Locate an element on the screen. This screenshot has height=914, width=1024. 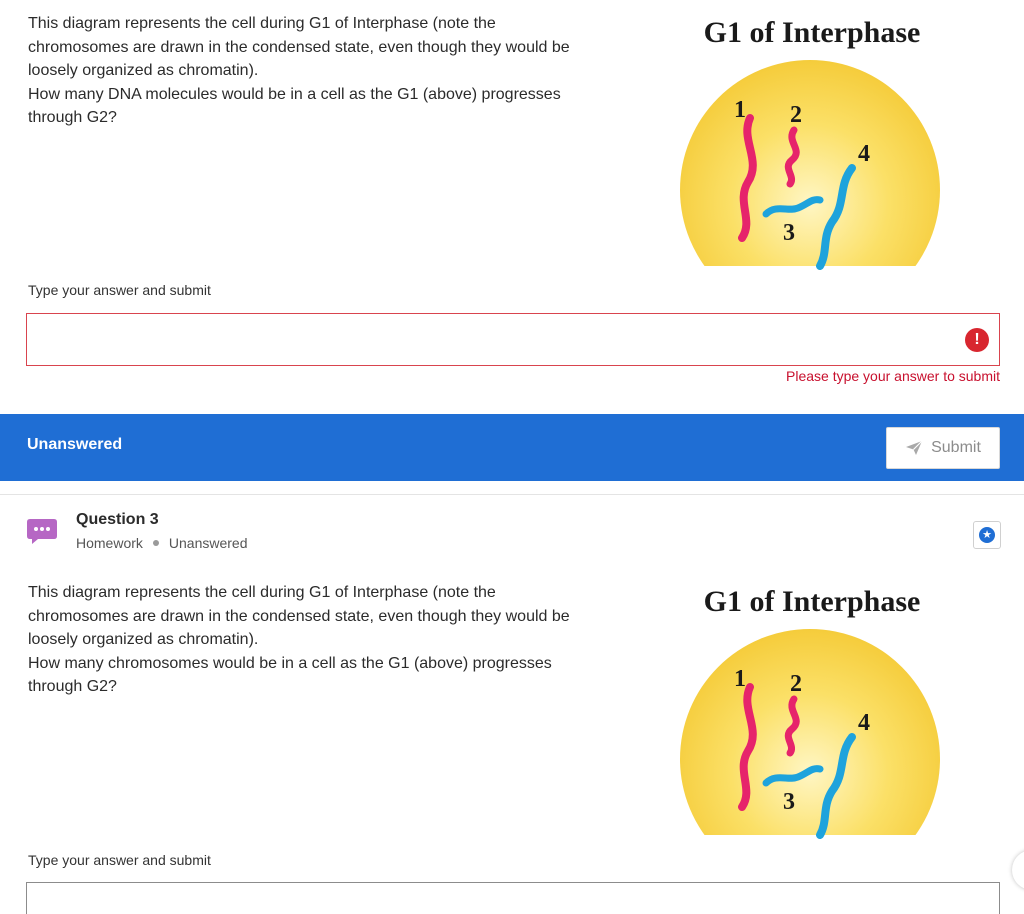
question-status: Unanswered is located at coordinates (208, 543).